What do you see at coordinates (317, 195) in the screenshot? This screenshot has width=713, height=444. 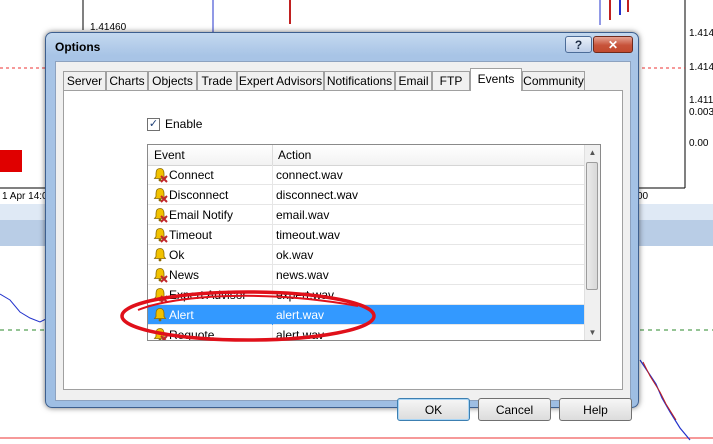 I see `event-action: disconnect.wav` at bounding box center [317, 195].